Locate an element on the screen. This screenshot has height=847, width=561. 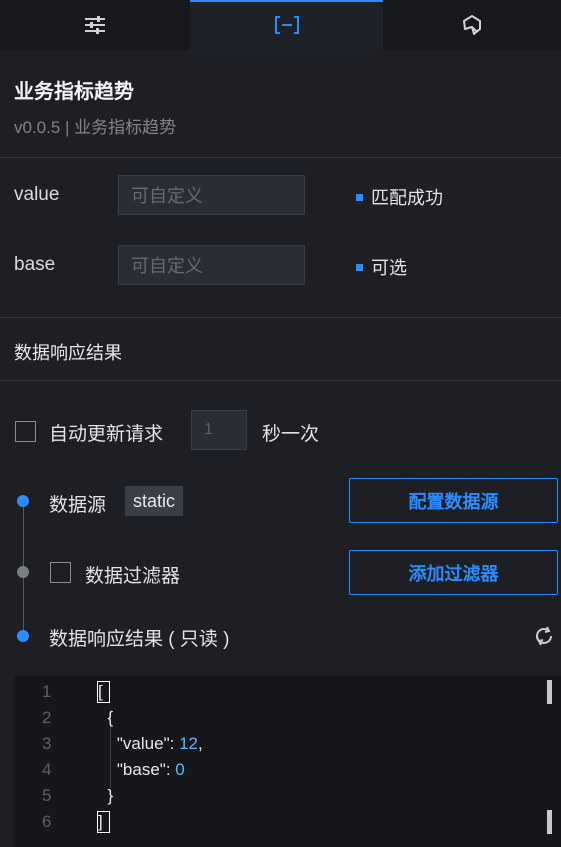
interaction-icon is located at coordinates (472, 25).